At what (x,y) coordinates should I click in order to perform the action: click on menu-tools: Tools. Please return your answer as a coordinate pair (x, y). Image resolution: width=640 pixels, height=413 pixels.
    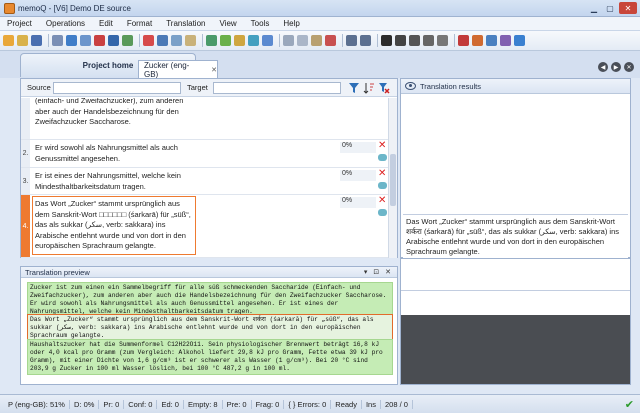
    Looking at the image, I should click on (260, 23).